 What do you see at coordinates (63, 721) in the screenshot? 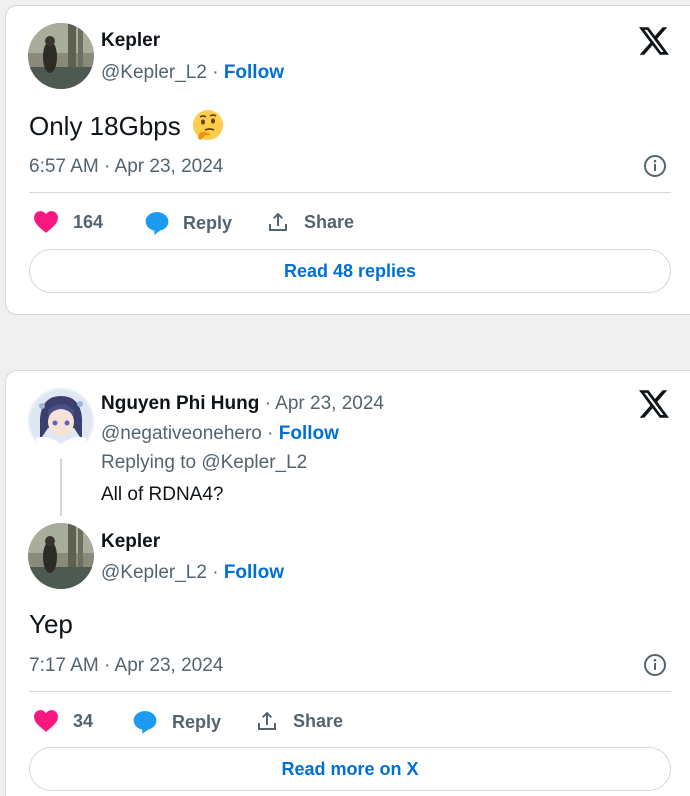
I see `like-button: 34` at bounding box center [63, 721].